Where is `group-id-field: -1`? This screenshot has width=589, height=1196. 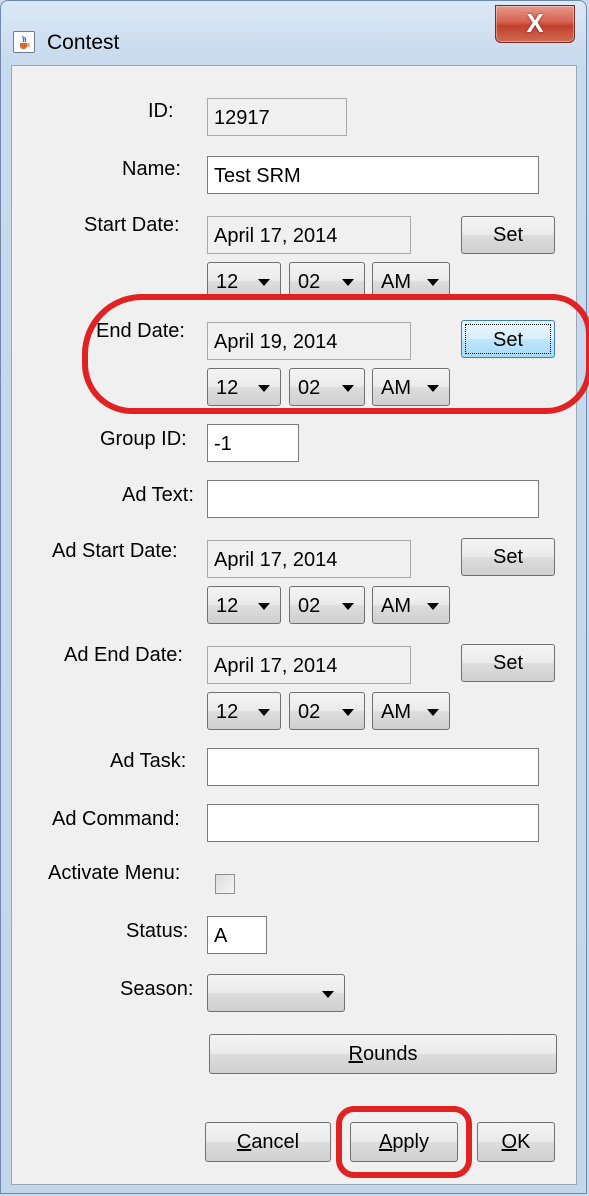
group-id-field: -1 is located at coordinates (253, 443).